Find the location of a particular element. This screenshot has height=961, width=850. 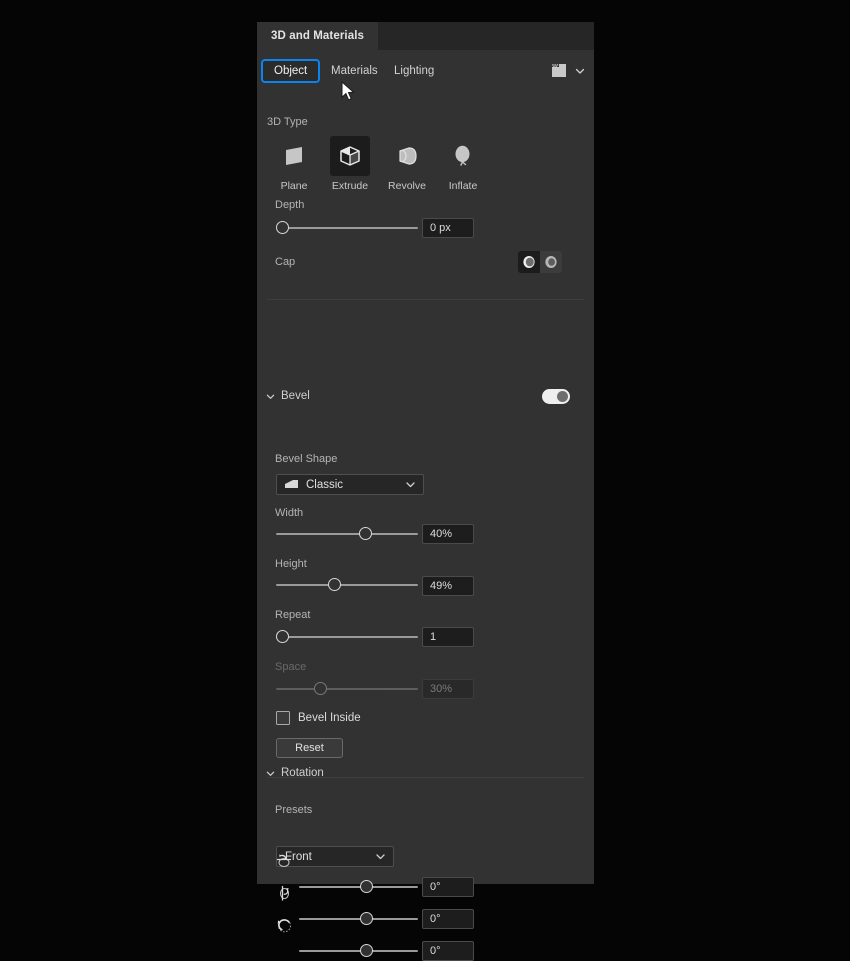

rotation-z-slider-track is located at coordinates (358, 951).